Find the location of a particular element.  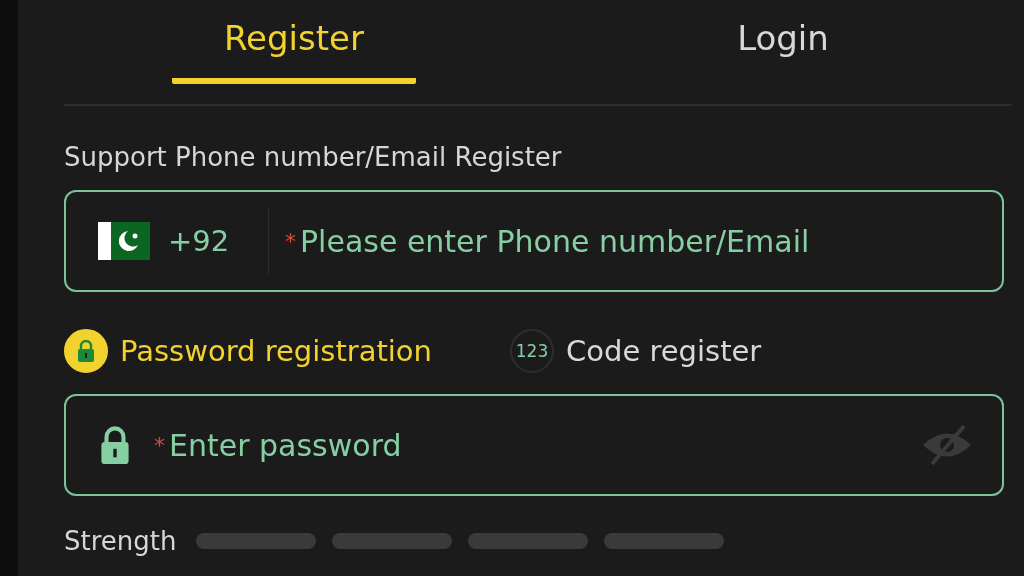

padlock-icon is located at coordinates (86, 351).